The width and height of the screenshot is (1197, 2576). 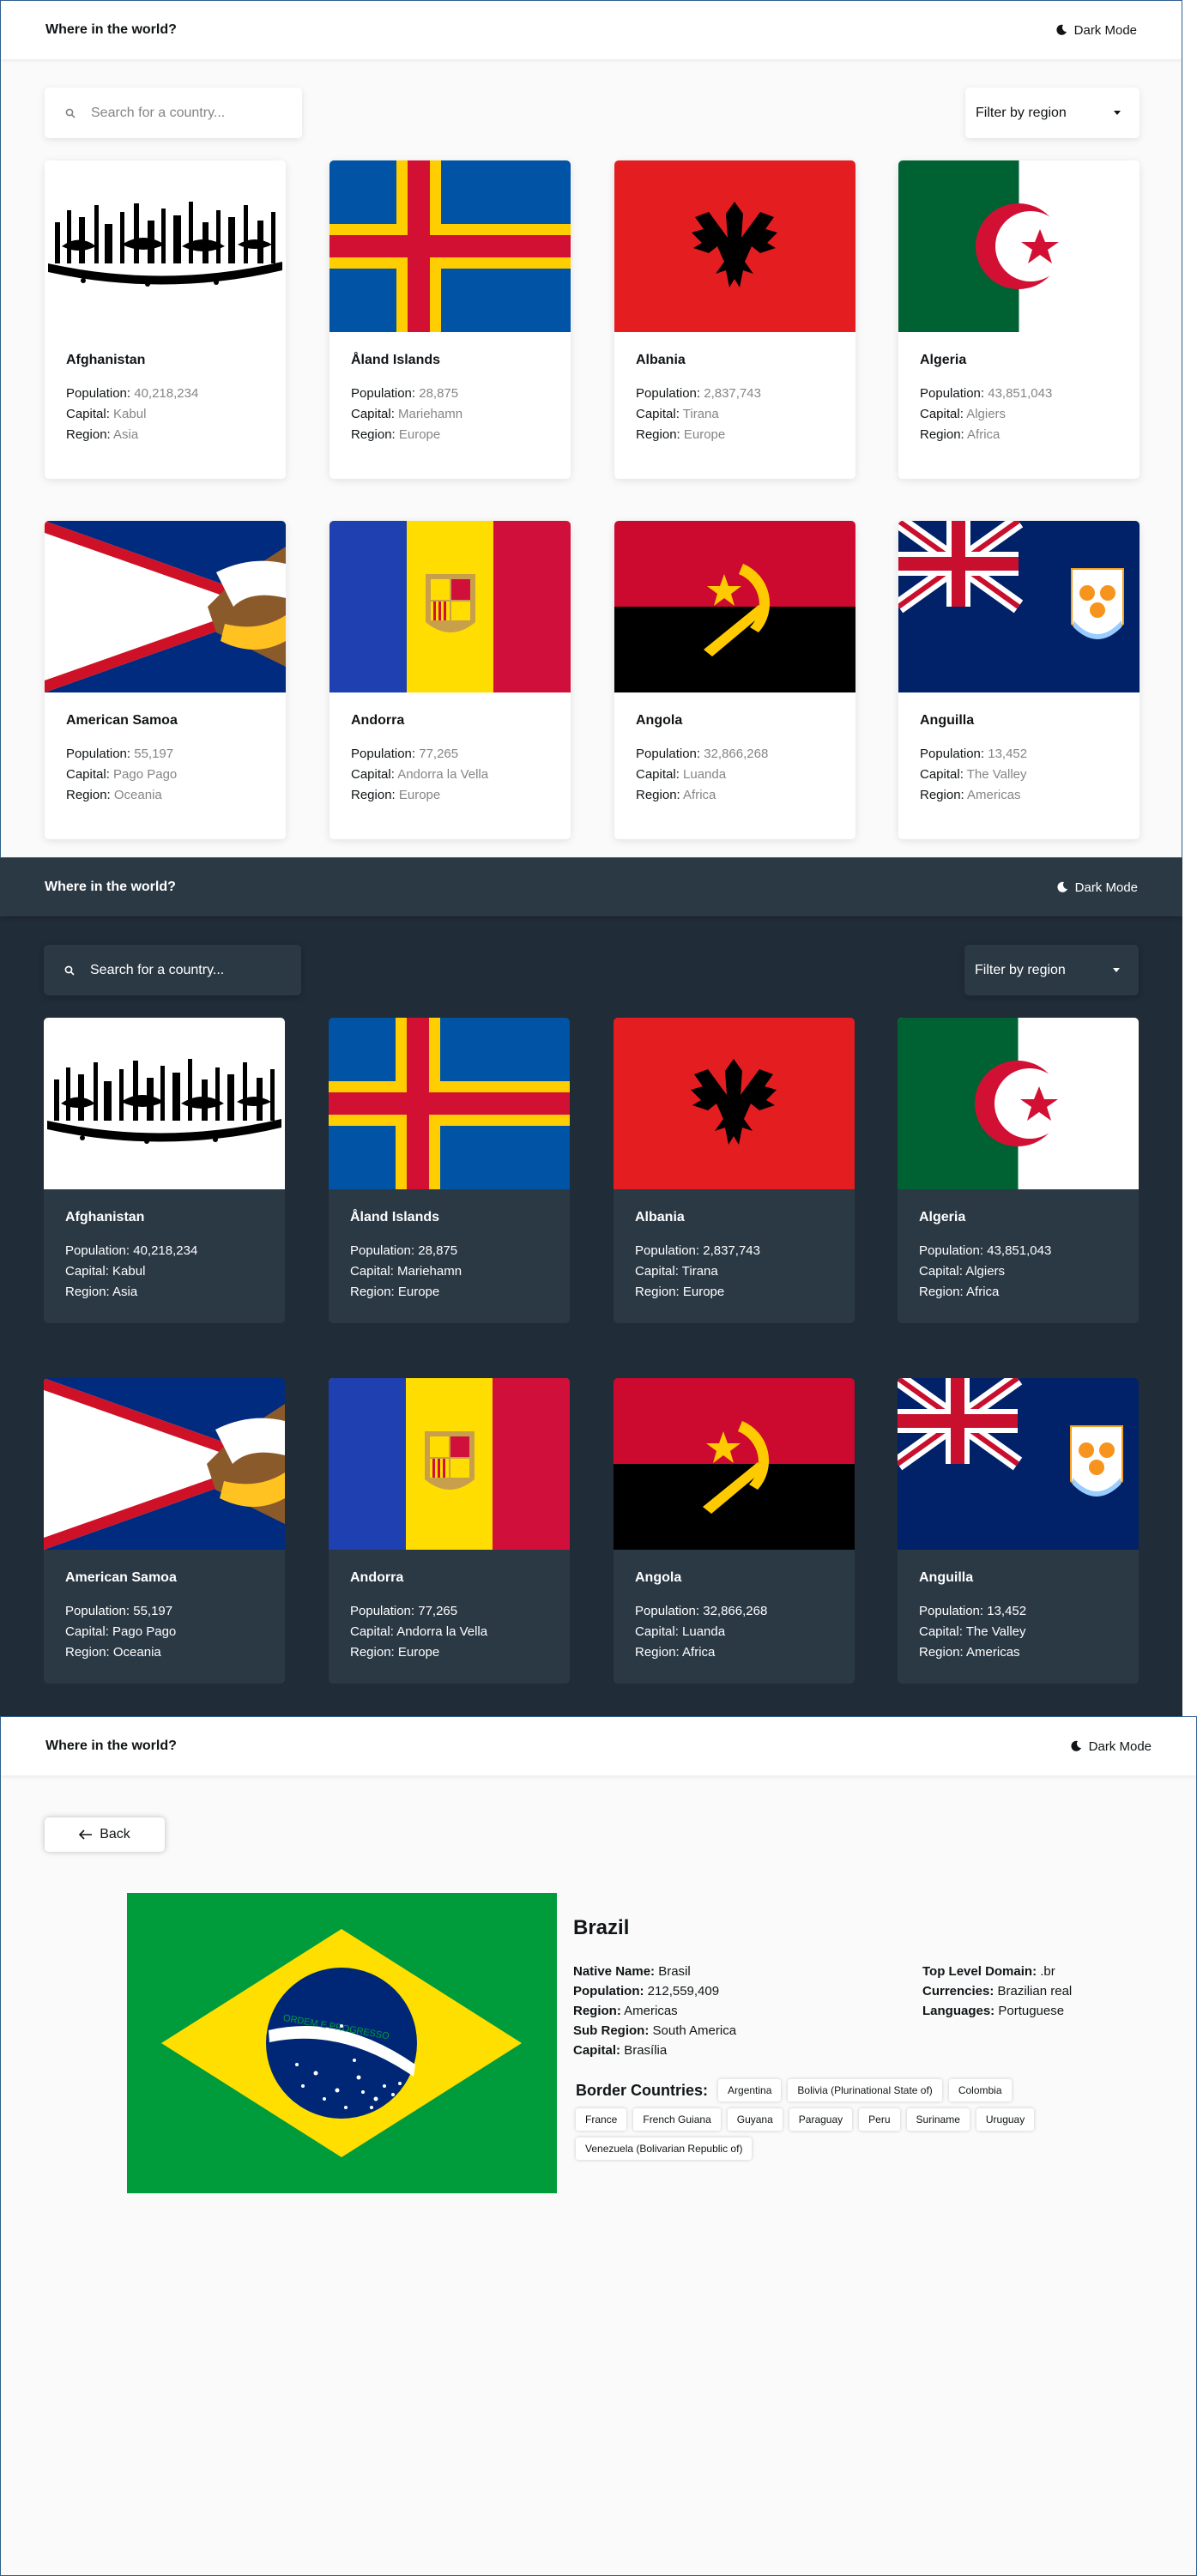 I want to click on population-value: 13,452, so click(x=1008, y=754).